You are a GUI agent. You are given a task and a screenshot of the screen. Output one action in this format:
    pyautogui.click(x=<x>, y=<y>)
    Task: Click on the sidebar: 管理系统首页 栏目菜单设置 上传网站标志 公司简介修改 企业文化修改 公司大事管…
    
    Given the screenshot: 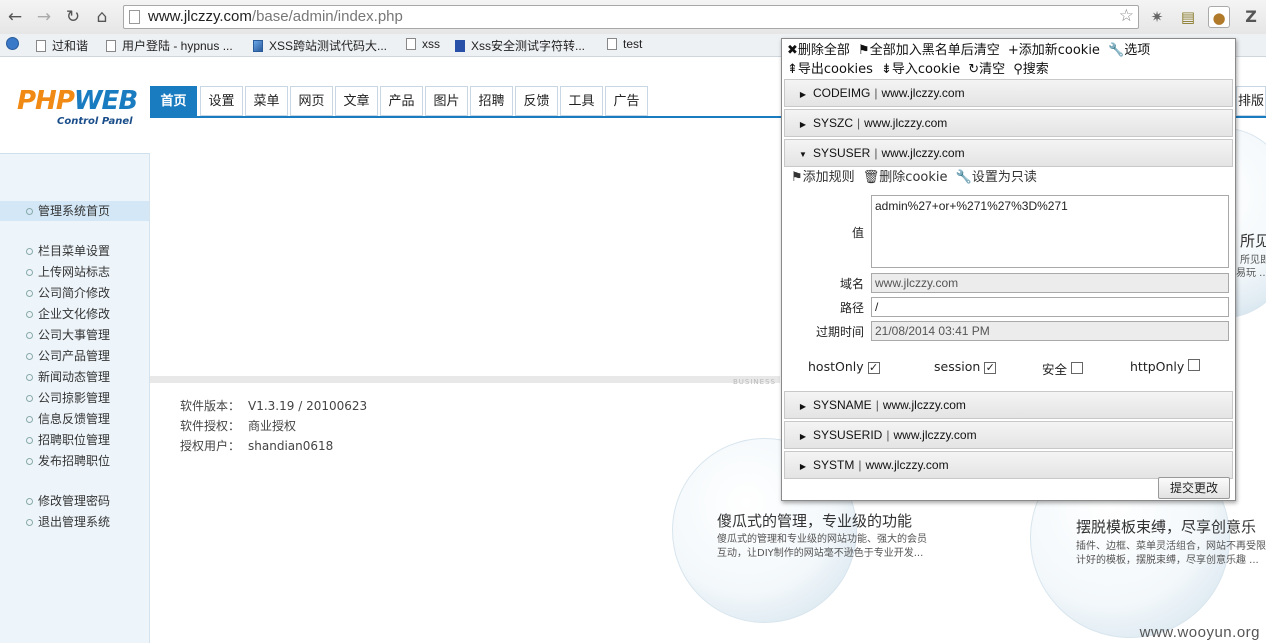 What is the action you would take?
    pyautogui.click(x=75, y=398)
    